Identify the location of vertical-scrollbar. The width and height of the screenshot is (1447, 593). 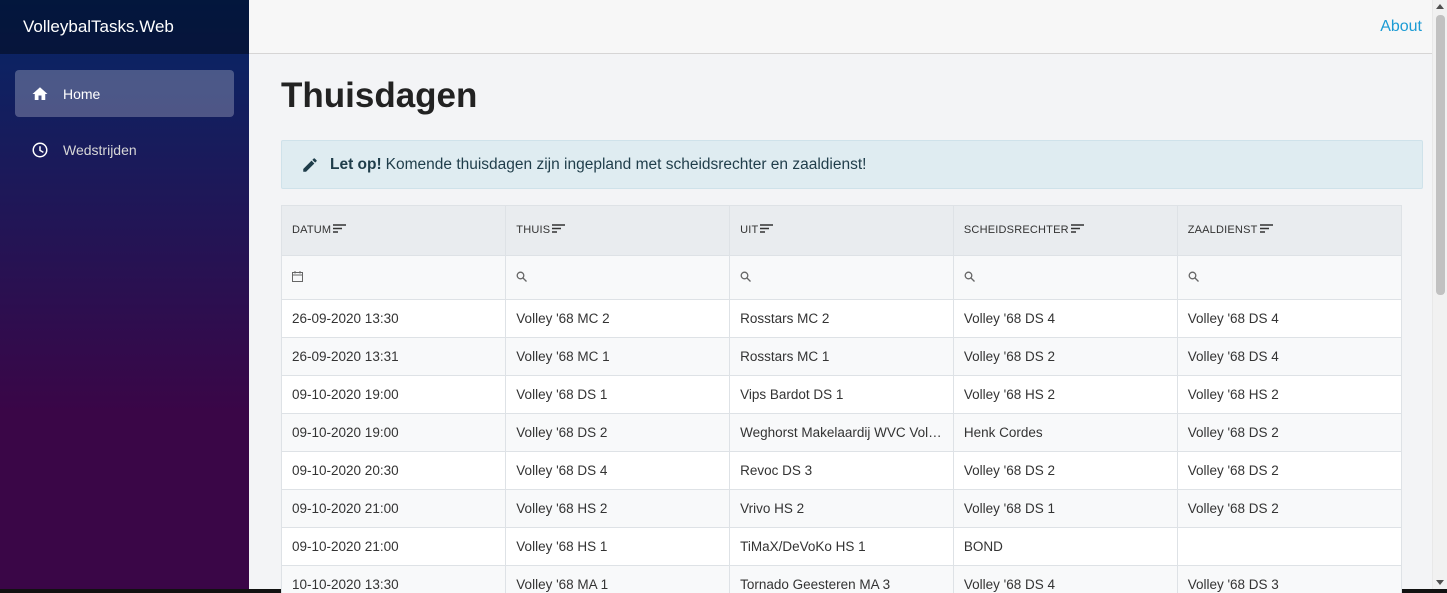
(1439, 294).